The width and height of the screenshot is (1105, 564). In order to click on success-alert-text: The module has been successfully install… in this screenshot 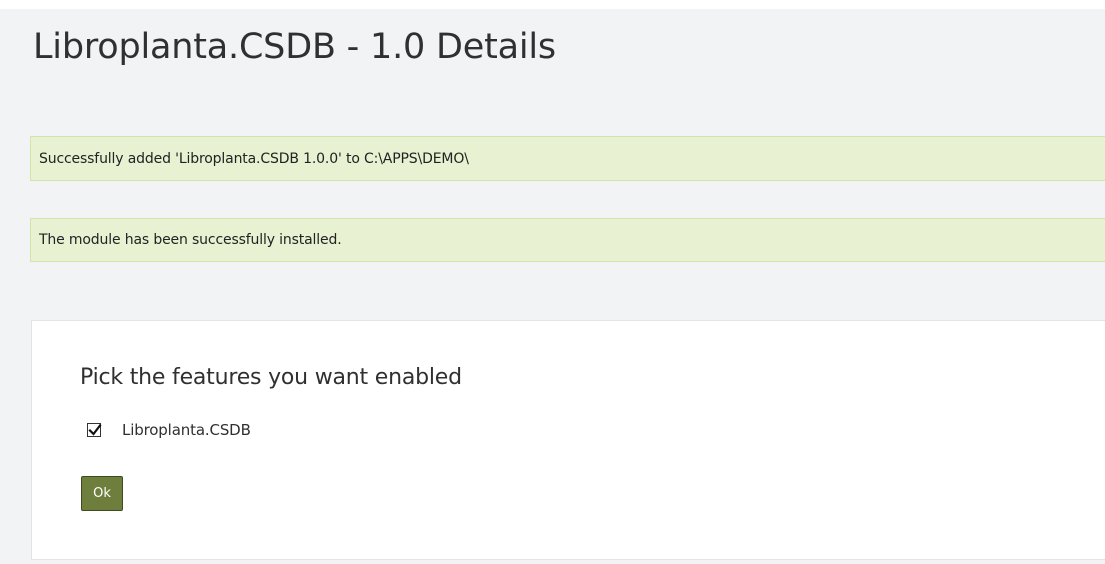, I will do `click(190, 240)`.